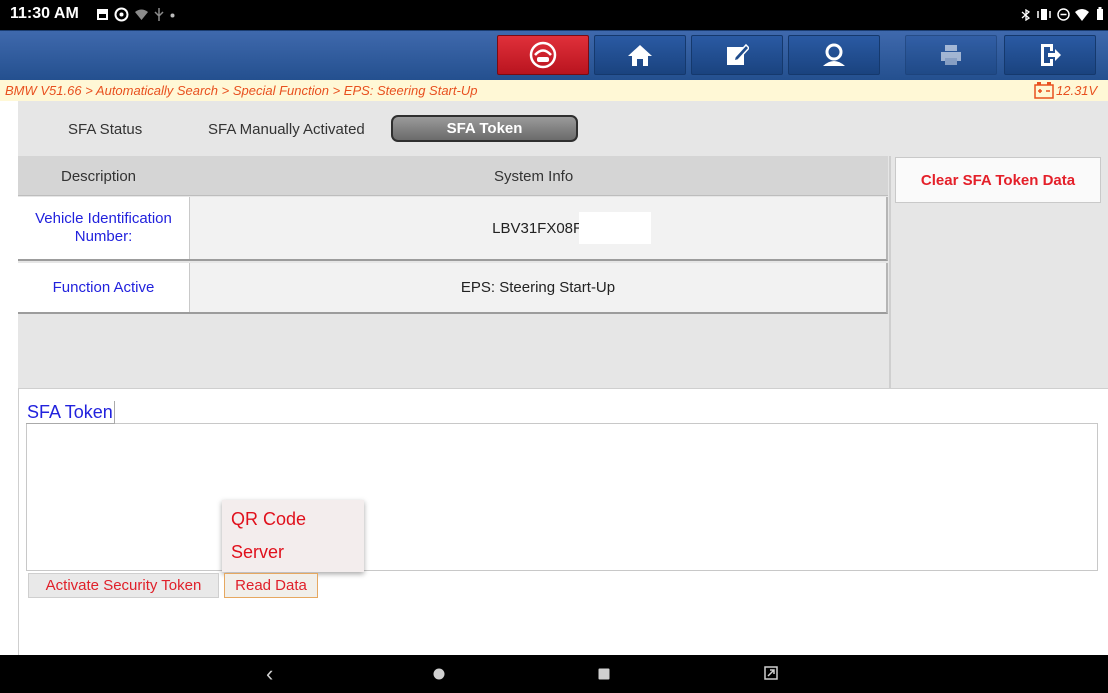 The width and height of the screenshot is (1108, 693). Describe the element at coordinates (121, 14) in the screenshot. I see `gear-icon` at that location.